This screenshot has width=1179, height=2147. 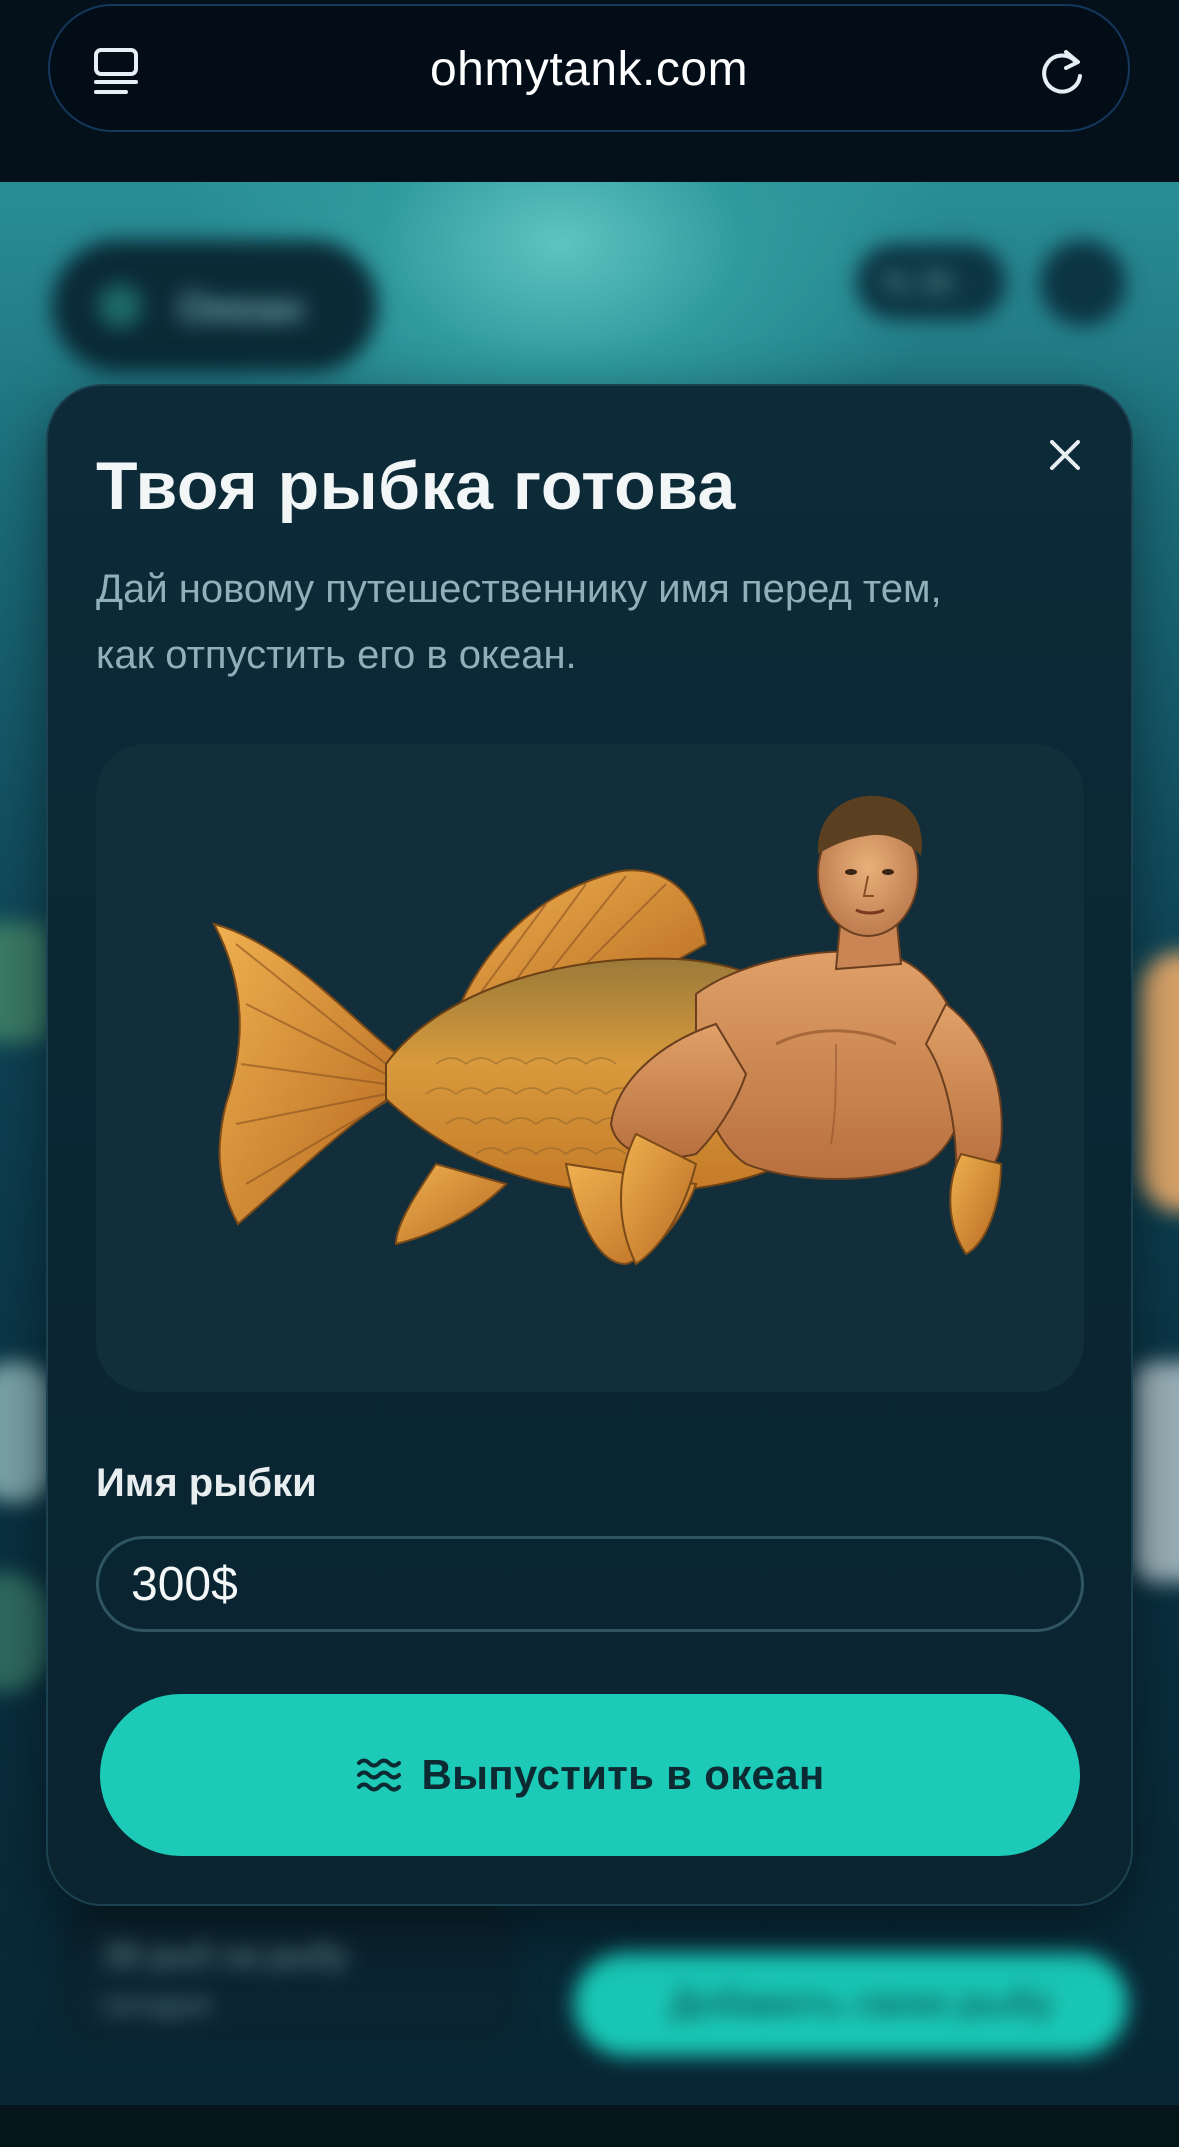 I want to click on release-to-ocean-button: Выпустить в океан, so click(x=590, y=1775).